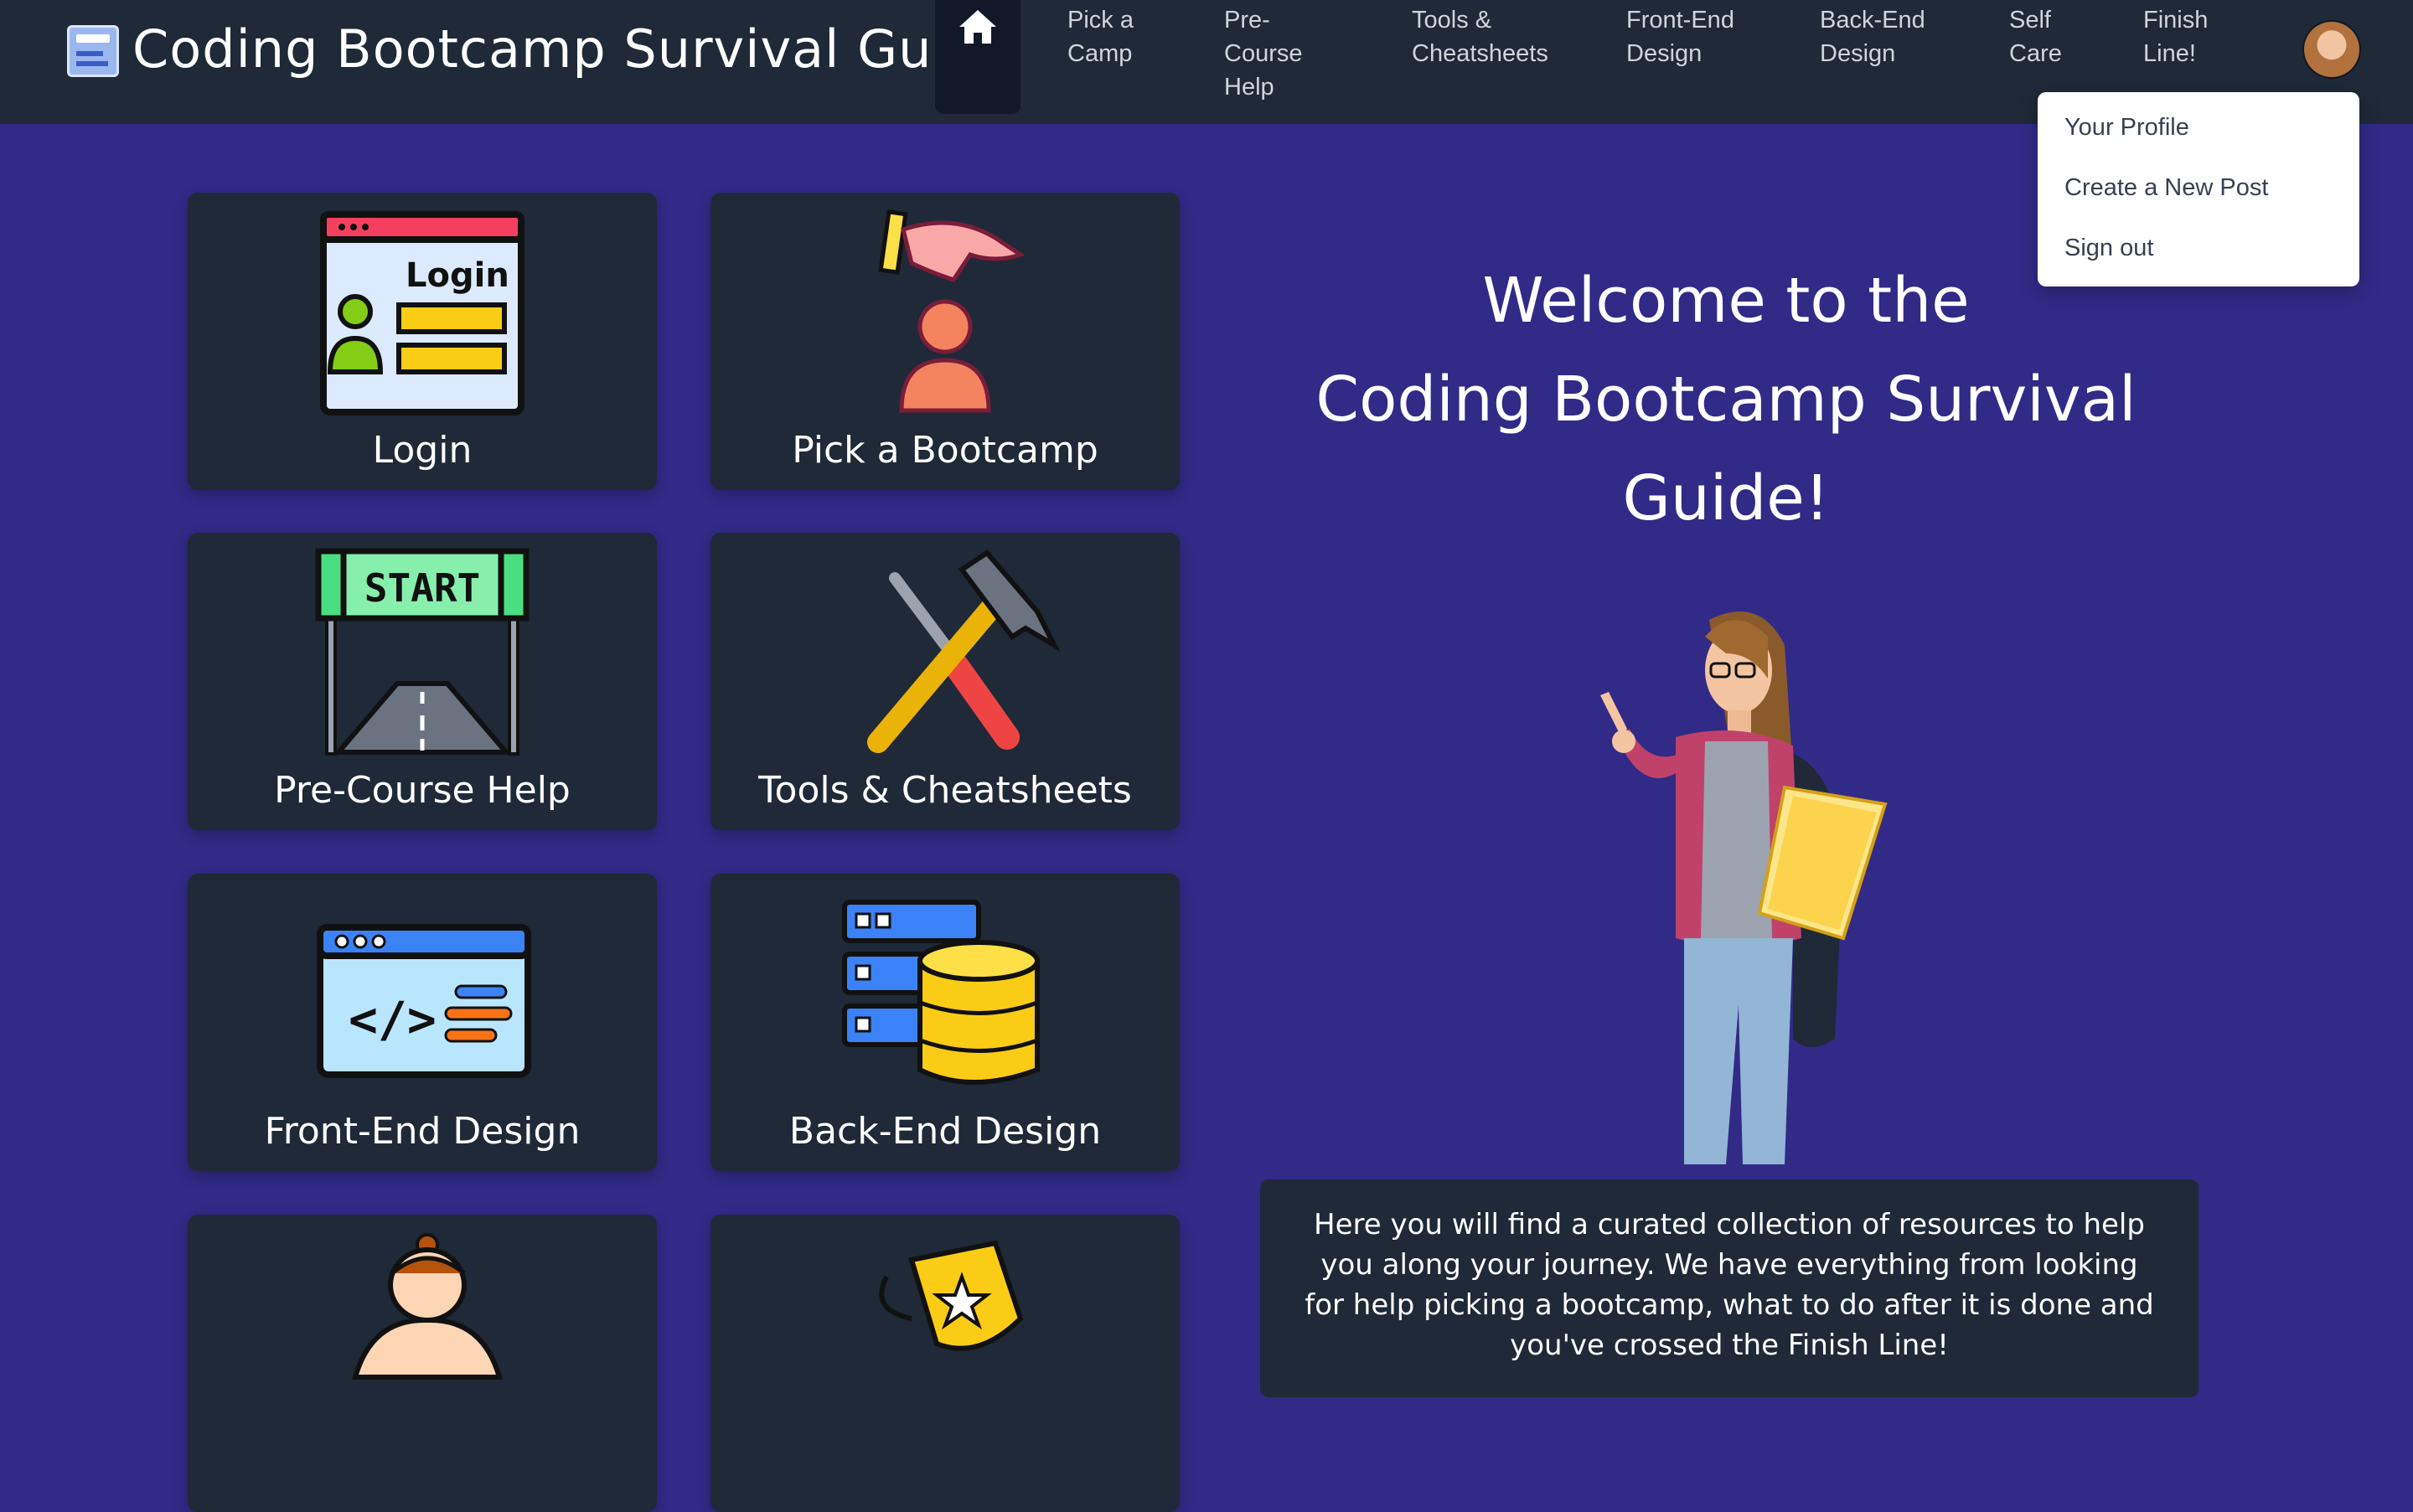  What do you see at coordinates (2126, 128) in the screenshot?
I see `menu-item-your-profile: Your Profile` at bounding box center [2126, 128].